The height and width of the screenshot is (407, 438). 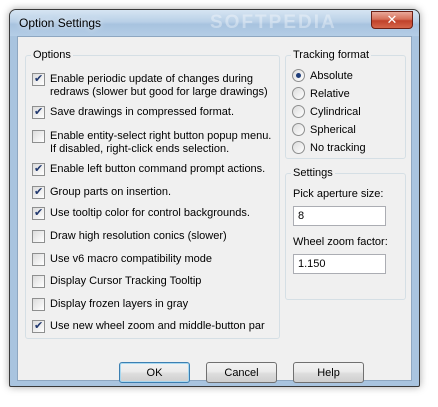 I want to click on tracking-format-legend: Tracking format, so click(x=331, y=55).